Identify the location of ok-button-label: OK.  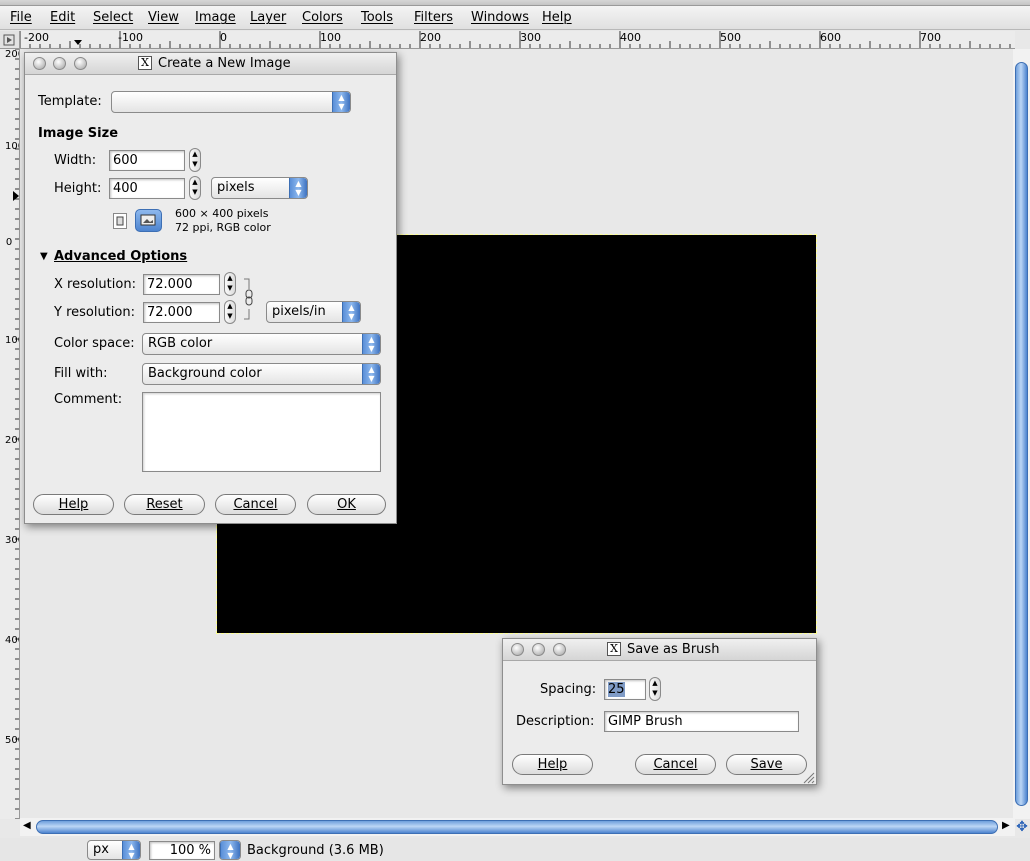
(346, 504).